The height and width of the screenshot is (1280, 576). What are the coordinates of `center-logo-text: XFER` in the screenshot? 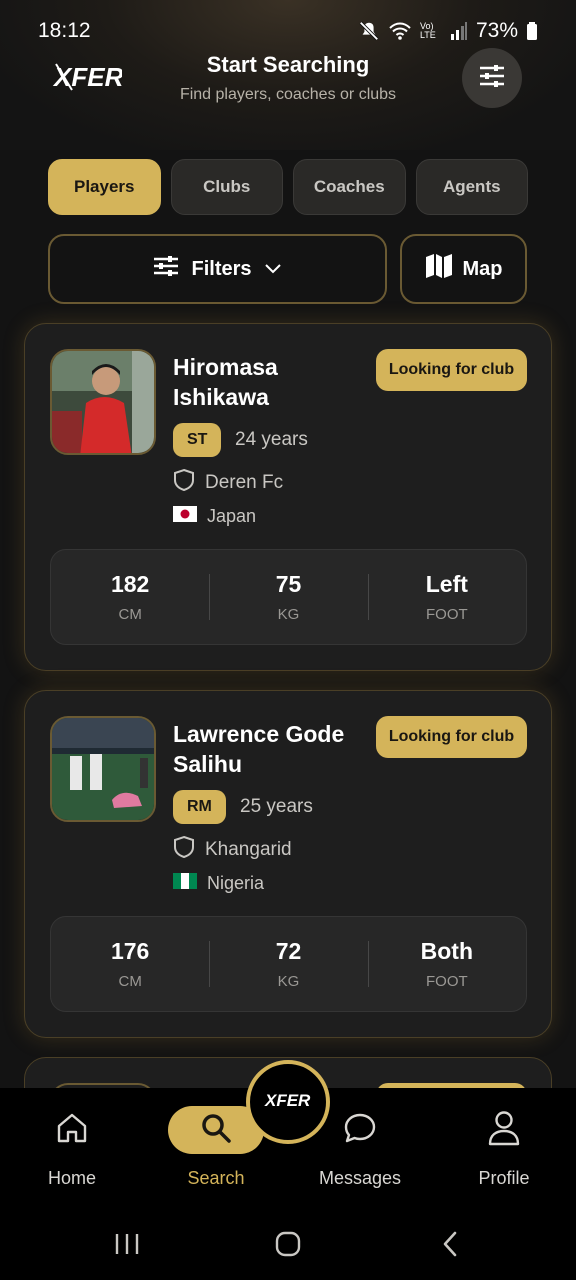 It's located at (287, 1100).